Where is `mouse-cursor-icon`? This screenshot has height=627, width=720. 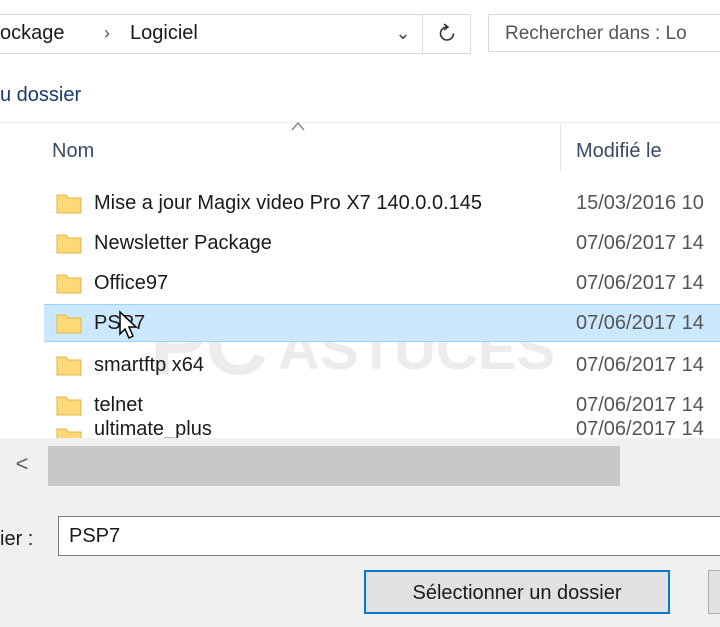 mouse-cursor-icon is located at coordinates (128, 325).